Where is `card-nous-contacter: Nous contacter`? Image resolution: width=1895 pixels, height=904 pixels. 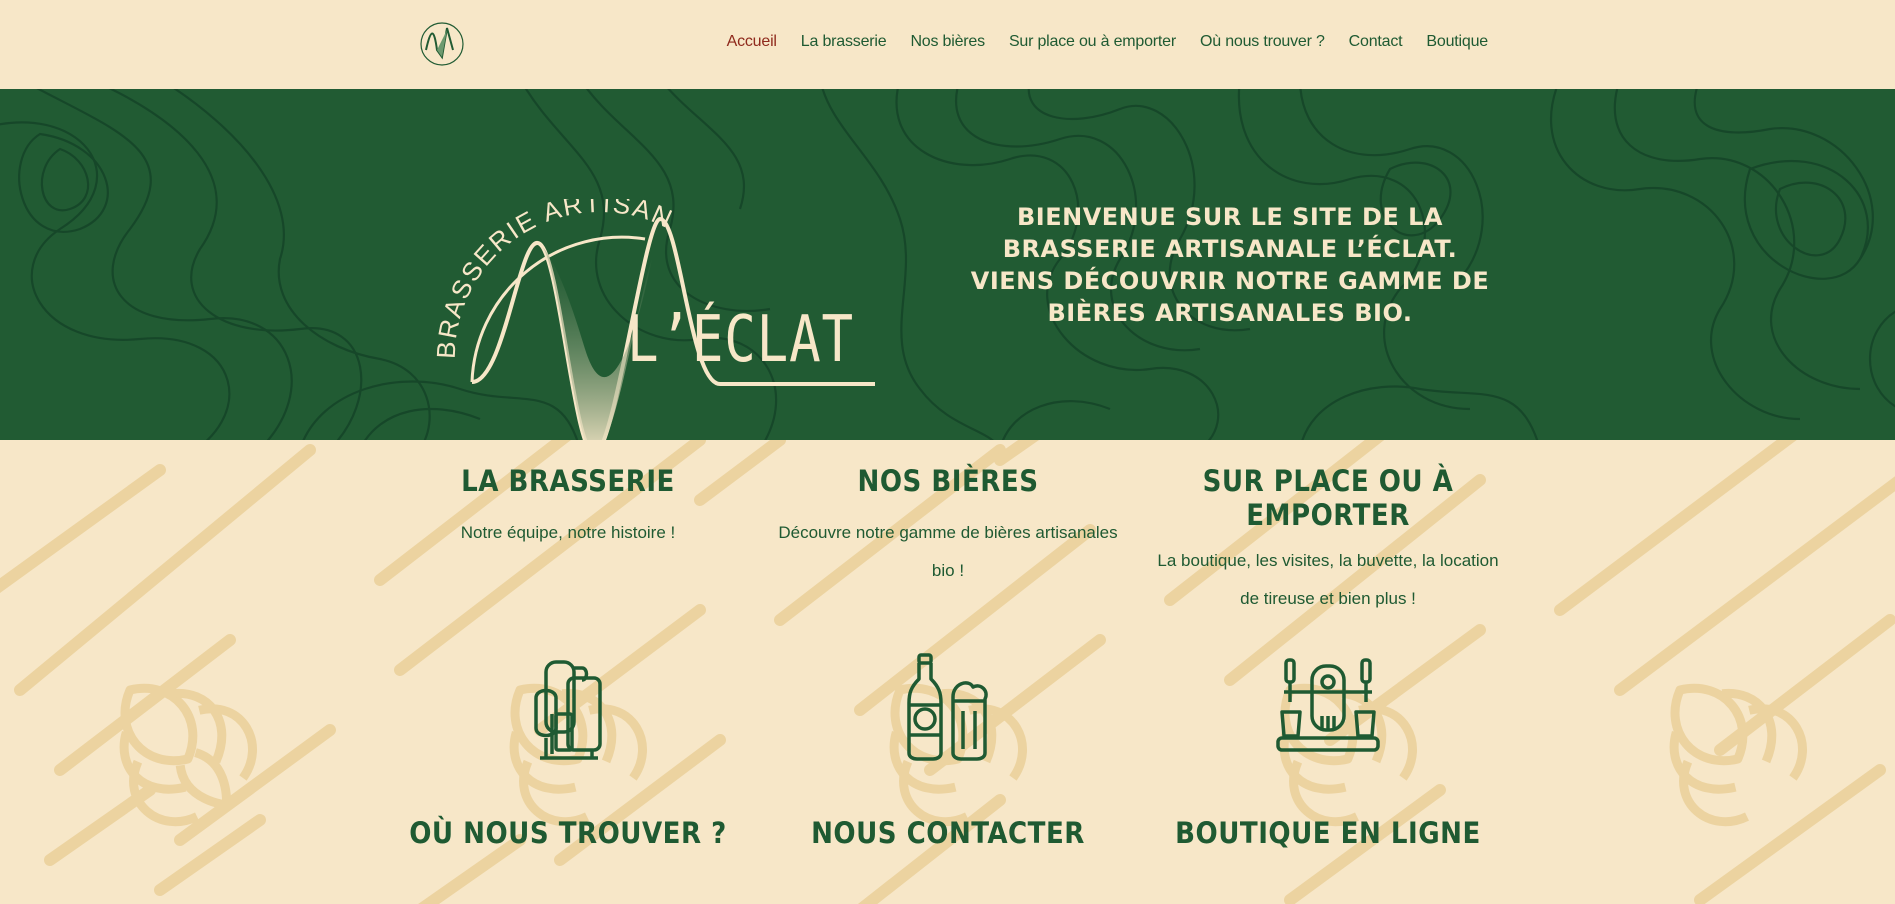 card-nous-contacter: Nous contacter is located at coordinates (948, 833).